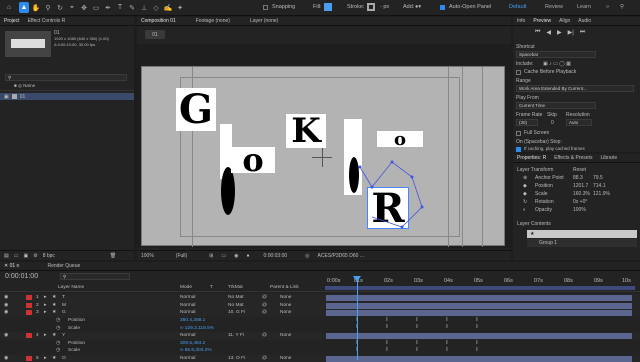  Describe the element at coordinates (418, 7) in the screenshot. I see `add-dropdown-icon: ●▾` at that location.